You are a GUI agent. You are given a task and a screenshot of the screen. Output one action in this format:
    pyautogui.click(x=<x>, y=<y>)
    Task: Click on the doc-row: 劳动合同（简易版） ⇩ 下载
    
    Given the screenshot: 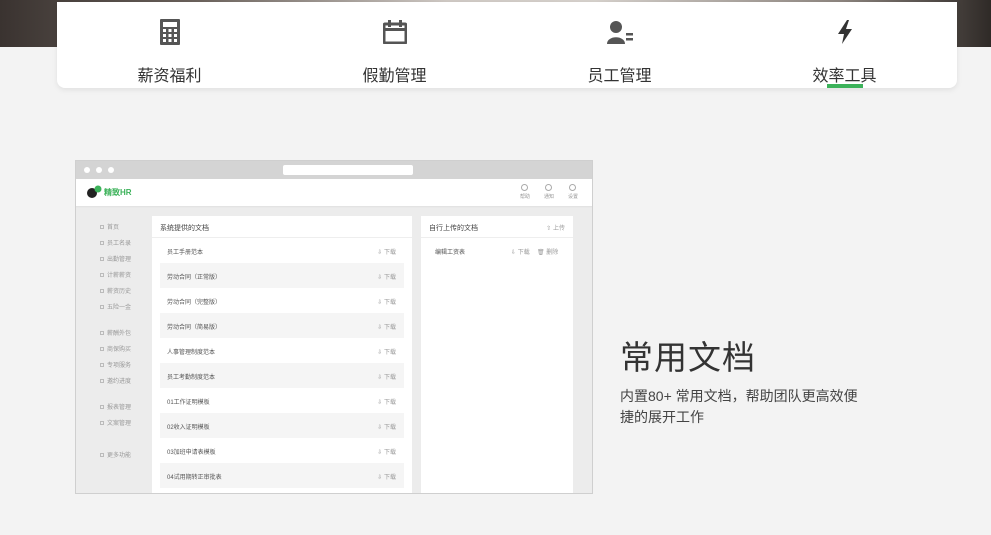 What is the action you would take?
    pyautogui.click(x=282, y=325)
    